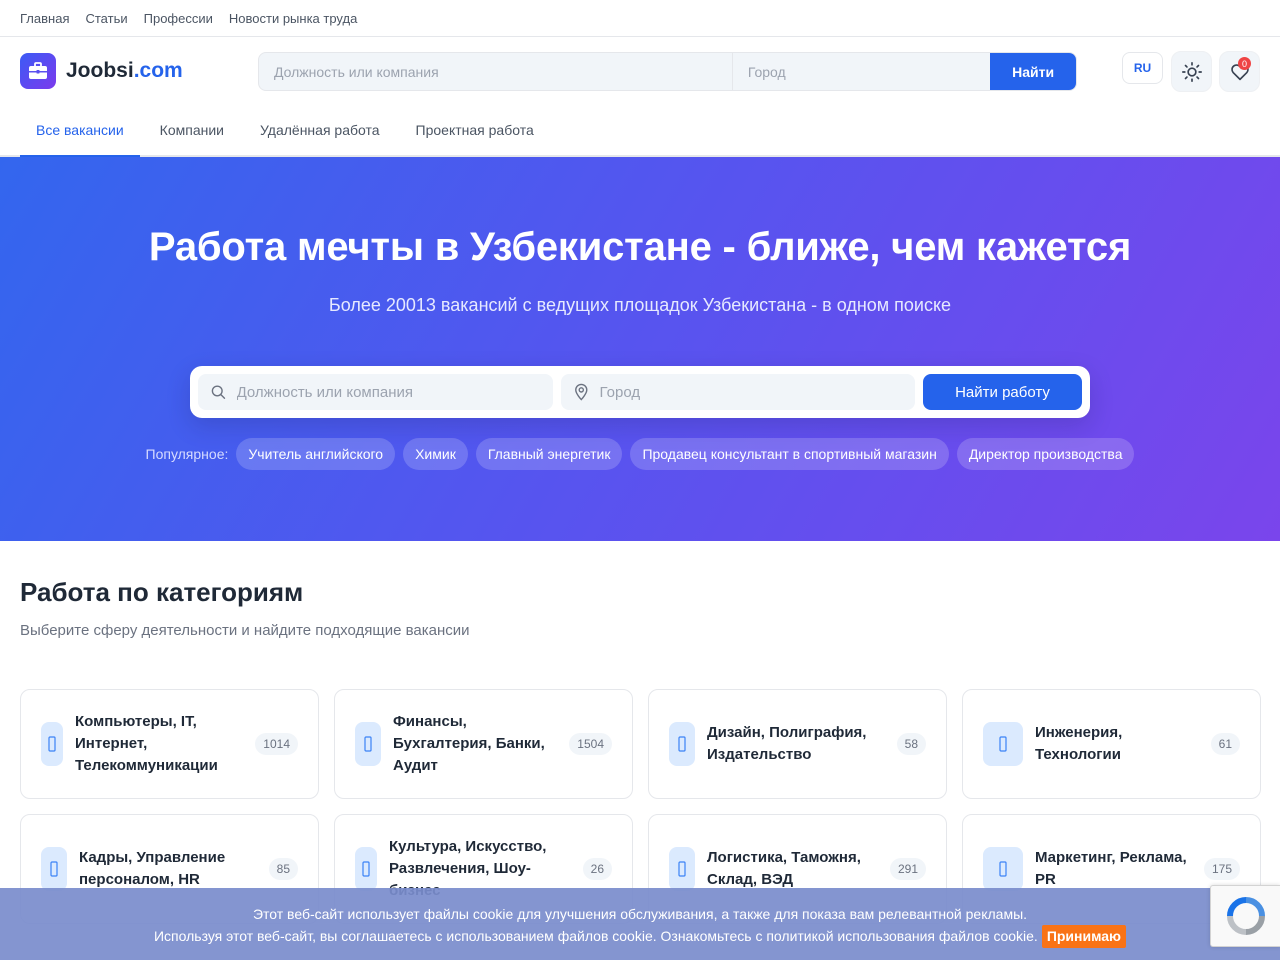 The width and height of the screenshot is (1280, 960). I want to click on header-city-input, so click(861, 71).